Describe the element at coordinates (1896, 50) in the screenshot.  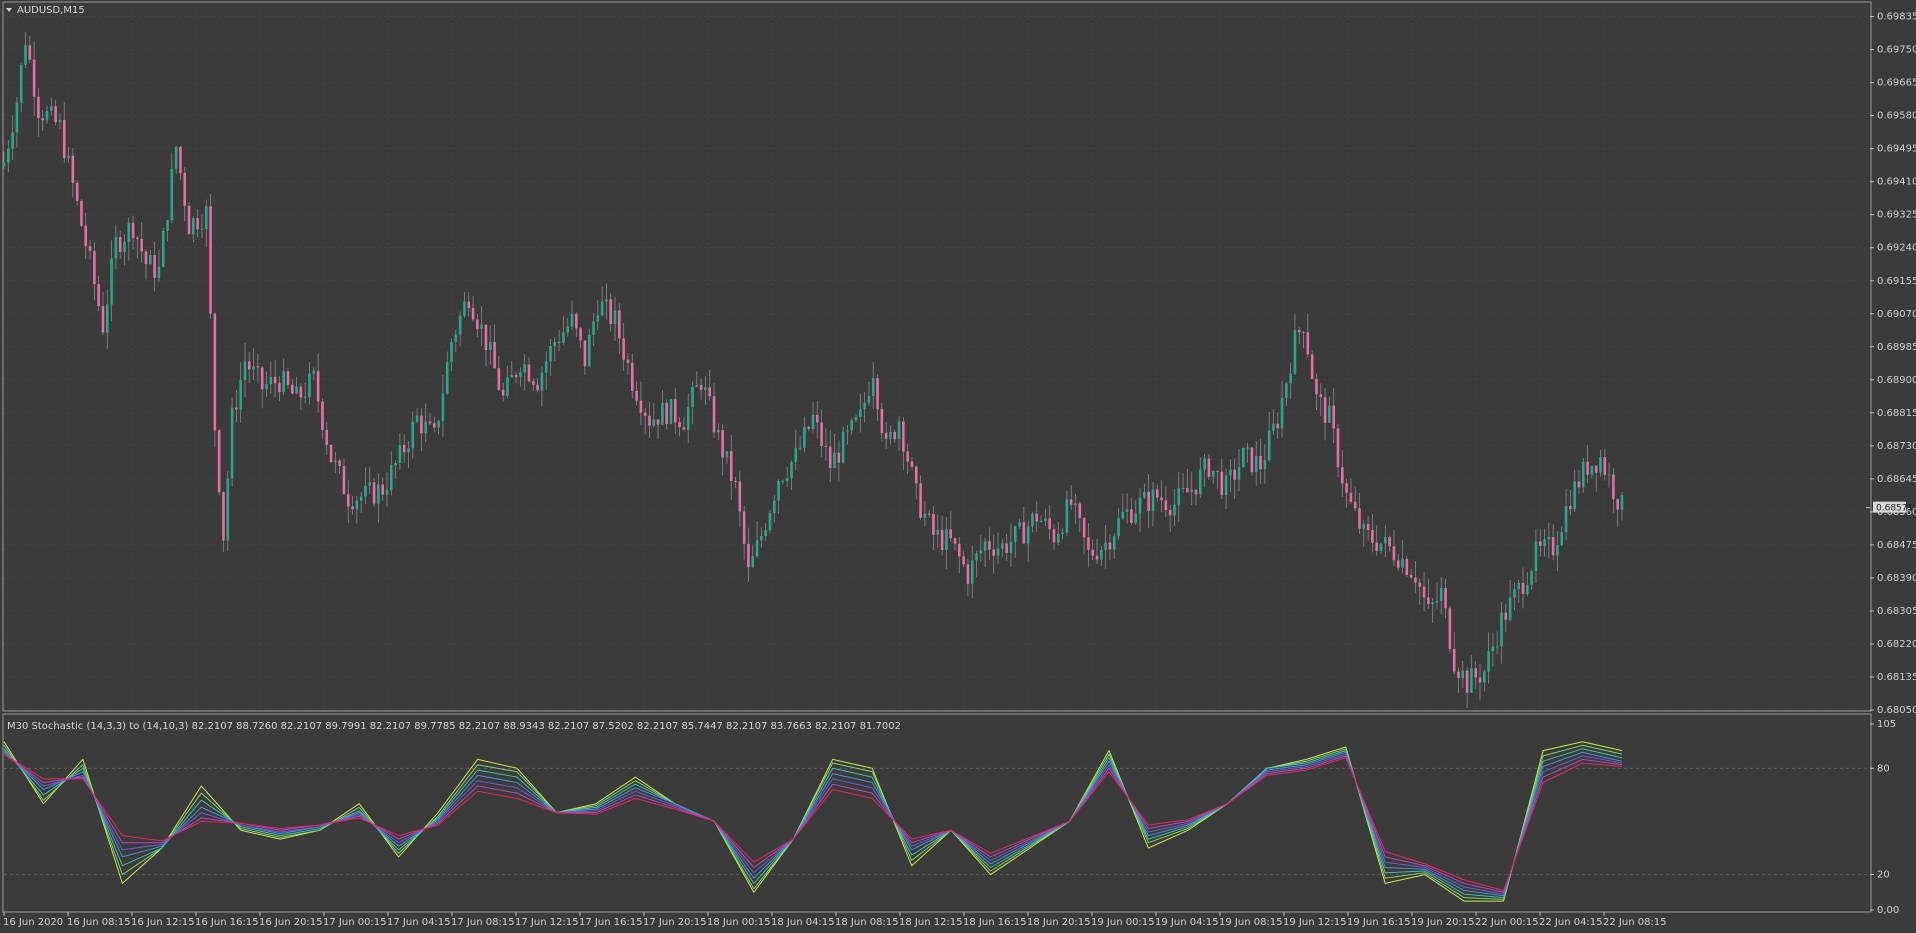
I see `price-tick-label: 0.69750` at that location.